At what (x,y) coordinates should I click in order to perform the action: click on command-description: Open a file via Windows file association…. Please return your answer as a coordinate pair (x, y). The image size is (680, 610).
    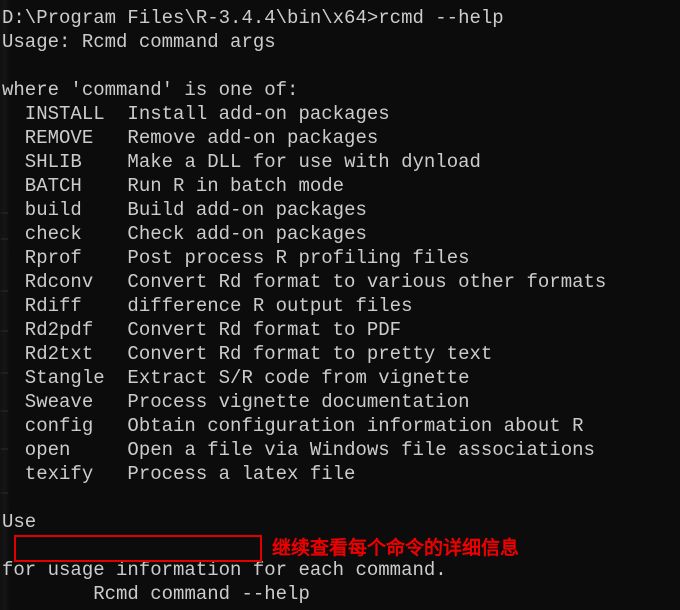
    Looking at the image, I should click on (332, 450).